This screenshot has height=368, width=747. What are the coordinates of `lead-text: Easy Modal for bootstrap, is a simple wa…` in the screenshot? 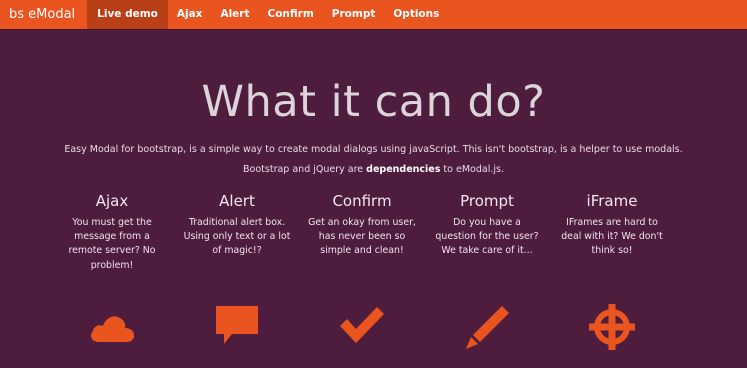 It's located at (373, 149).